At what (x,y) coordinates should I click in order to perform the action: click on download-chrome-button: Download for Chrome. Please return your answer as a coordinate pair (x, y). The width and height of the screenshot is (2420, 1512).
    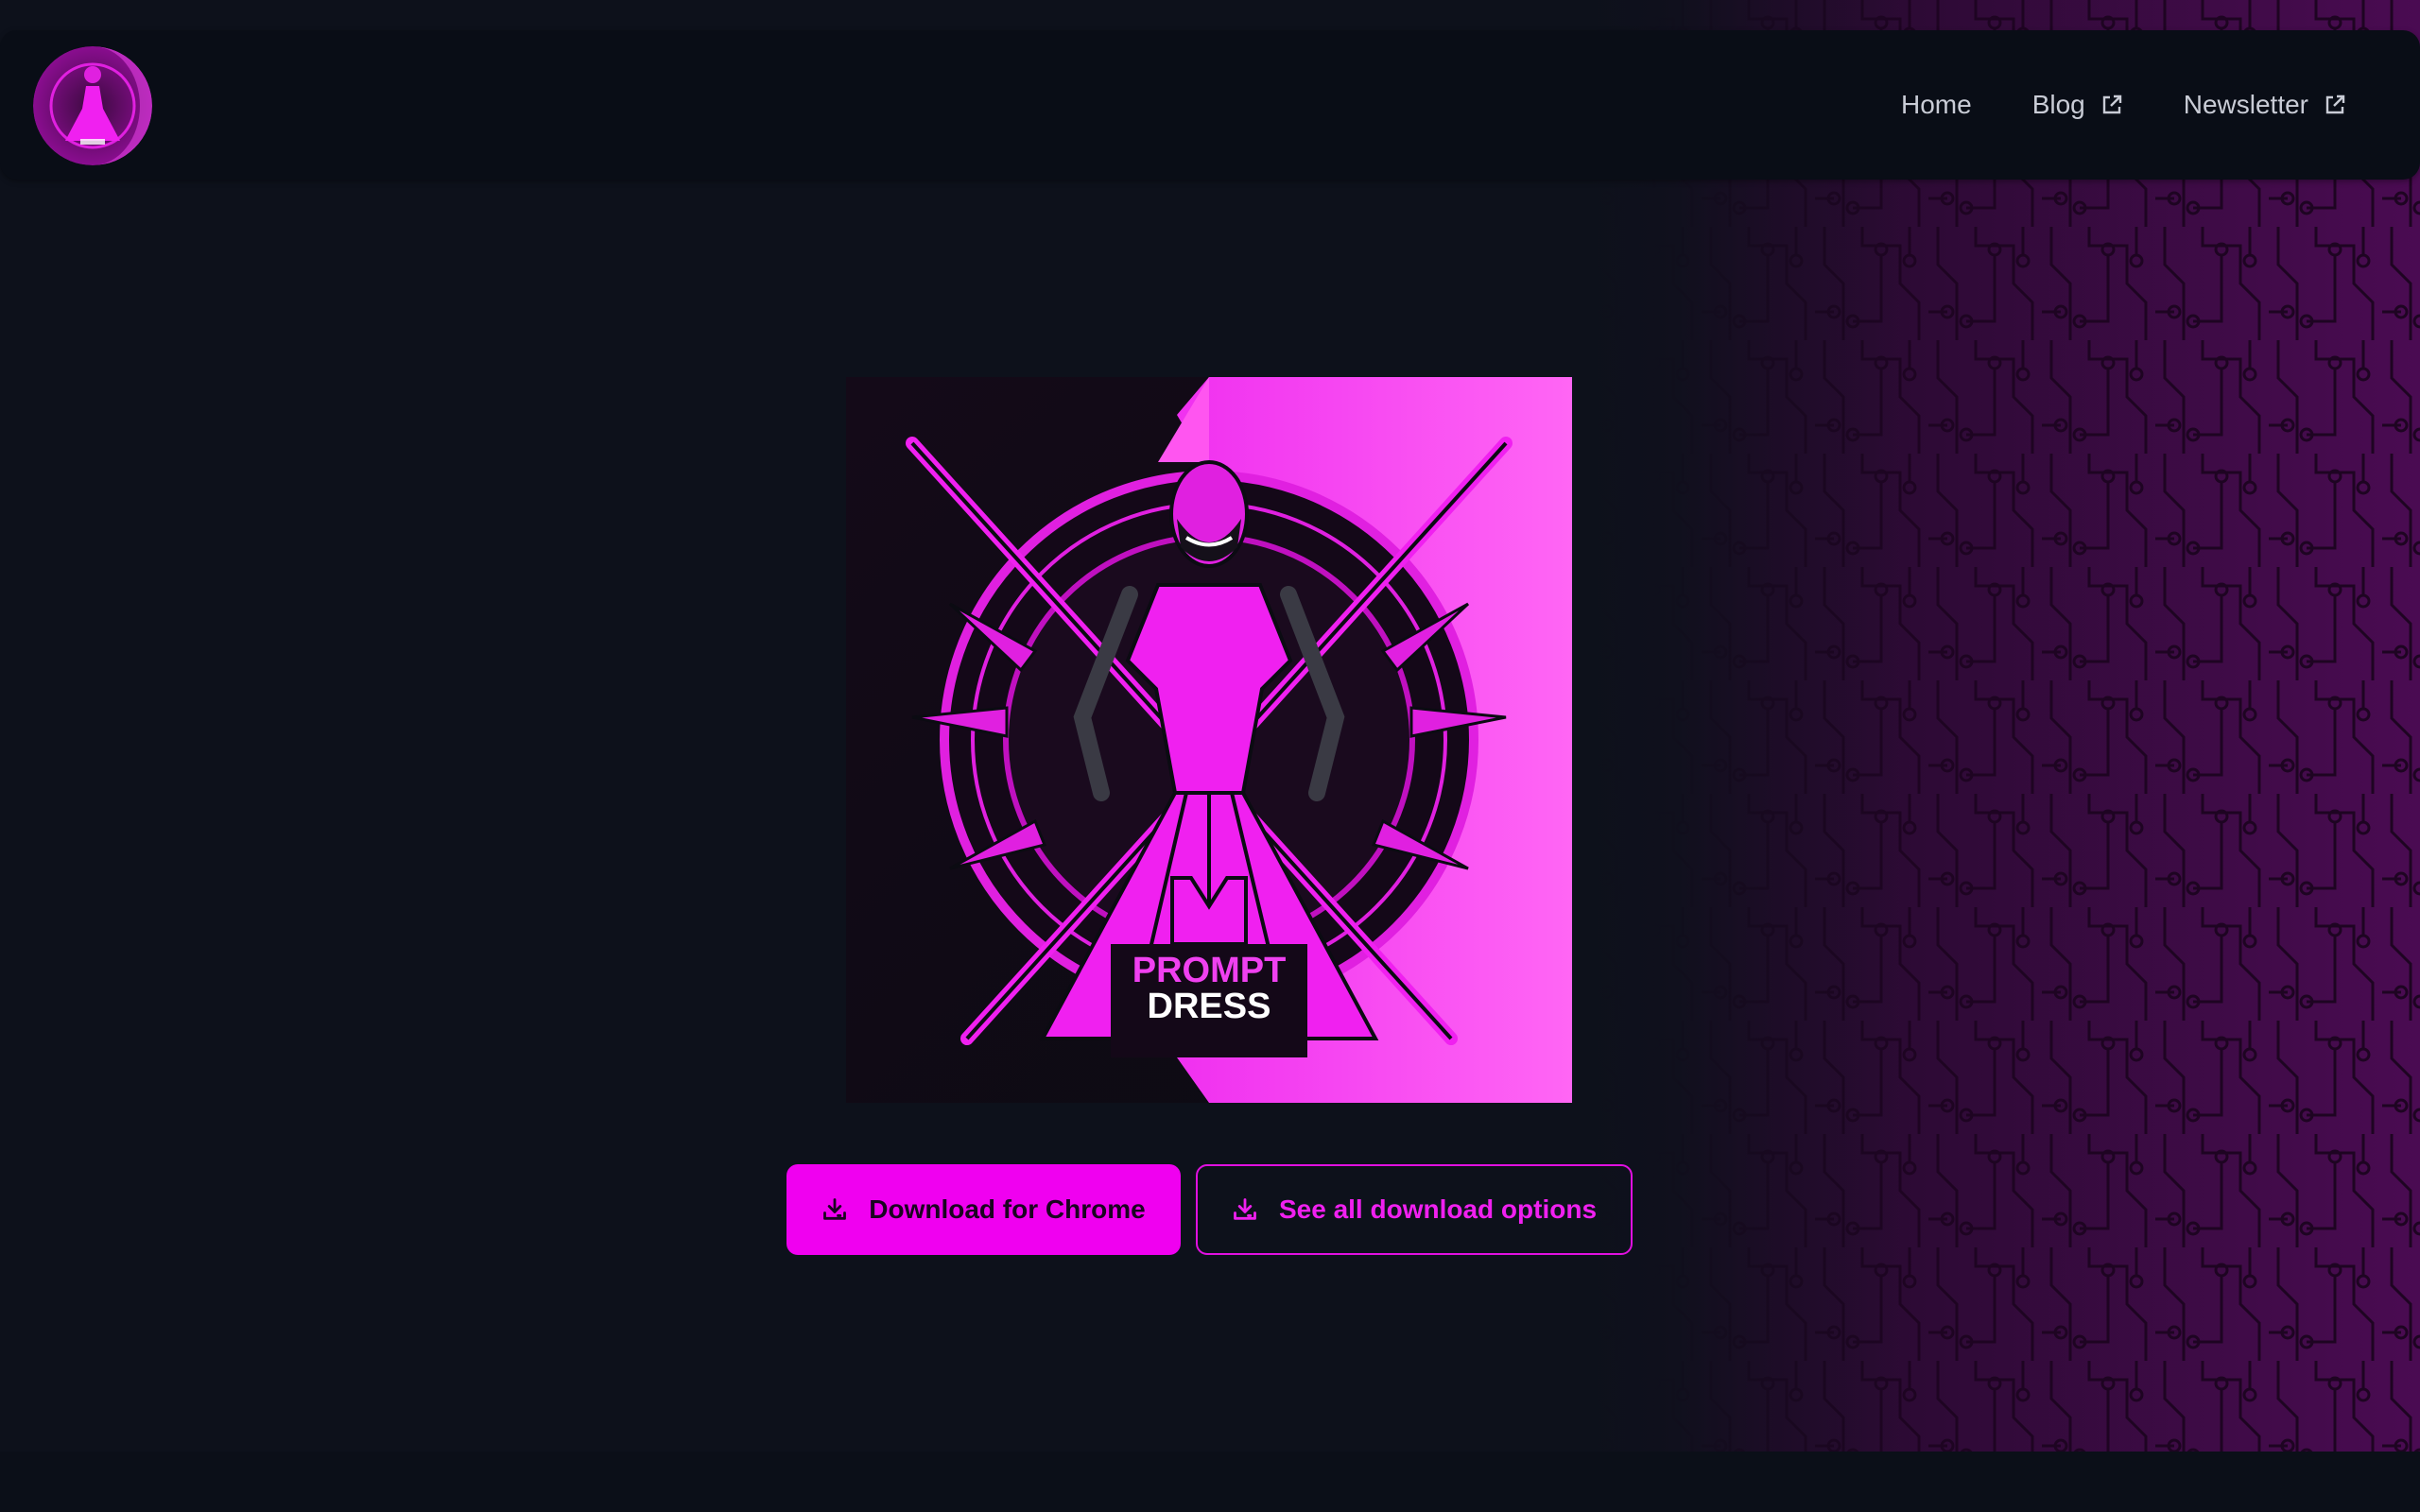
    Looking at the image, I should click on (984, 1209).